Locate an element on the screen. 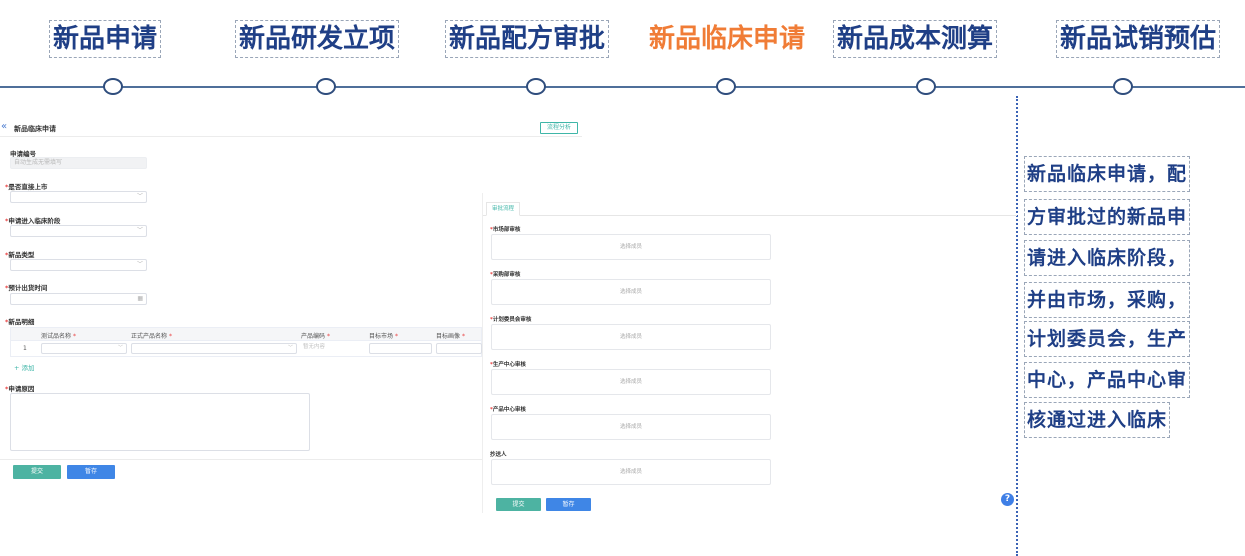  note-line: 并由市场，采购， is located at coordinates (1107, 300).